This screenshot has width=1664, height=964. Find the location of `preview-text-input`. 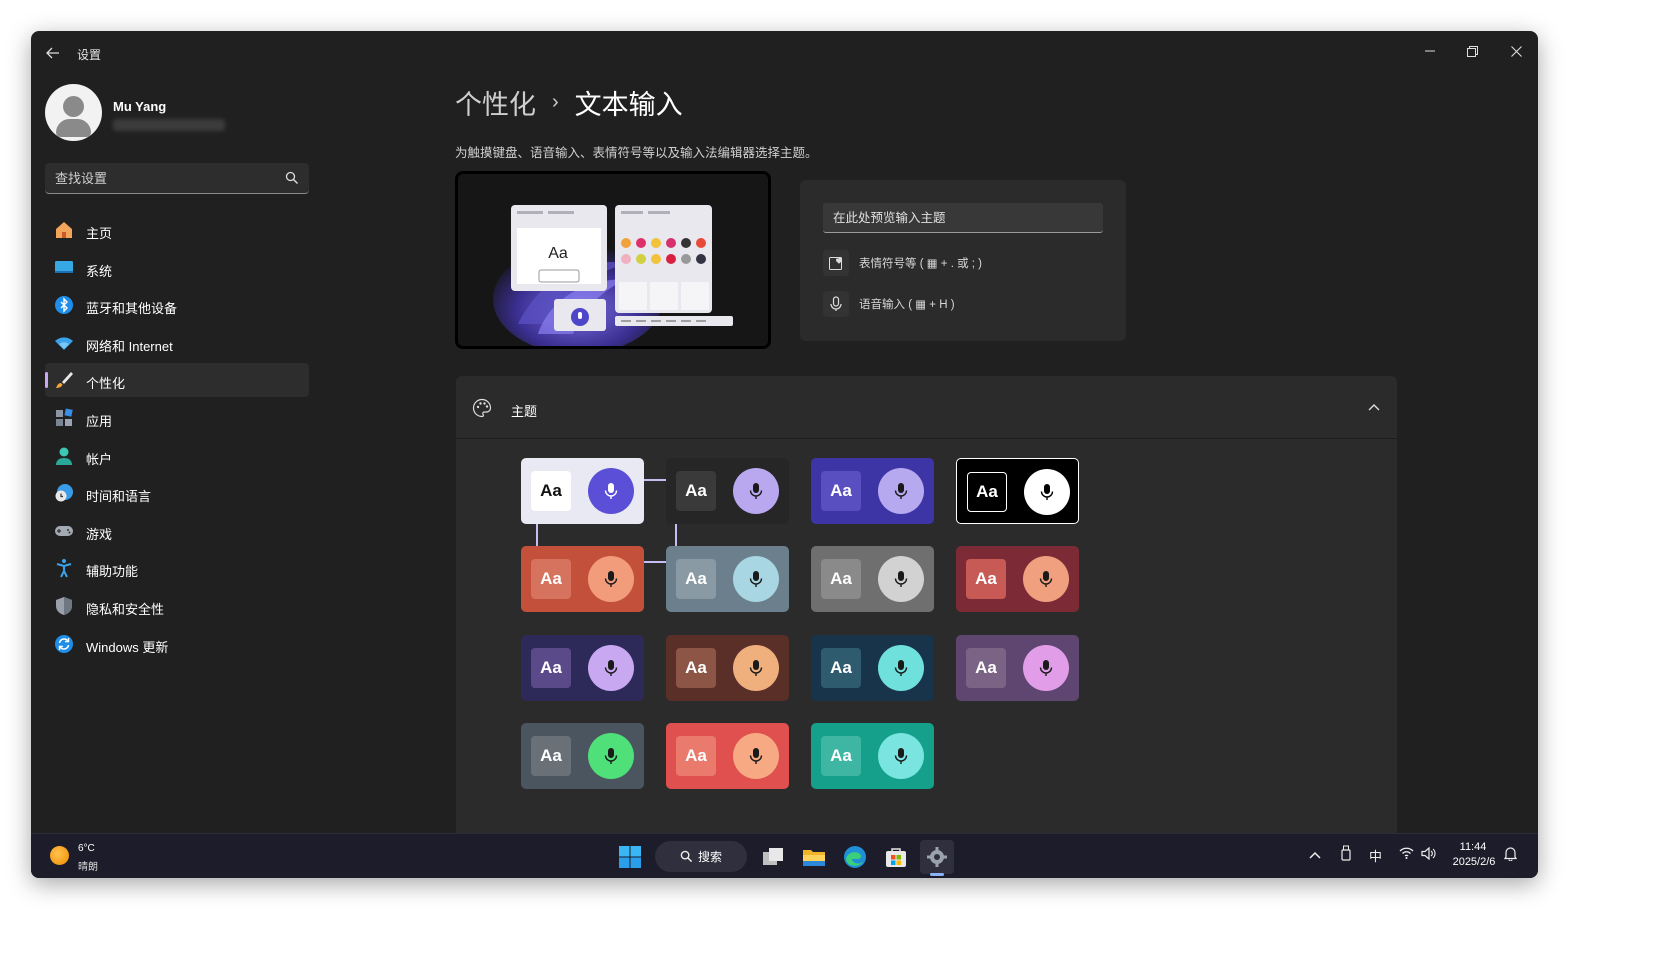

preview-text-input is located at coordinates (963, 218).